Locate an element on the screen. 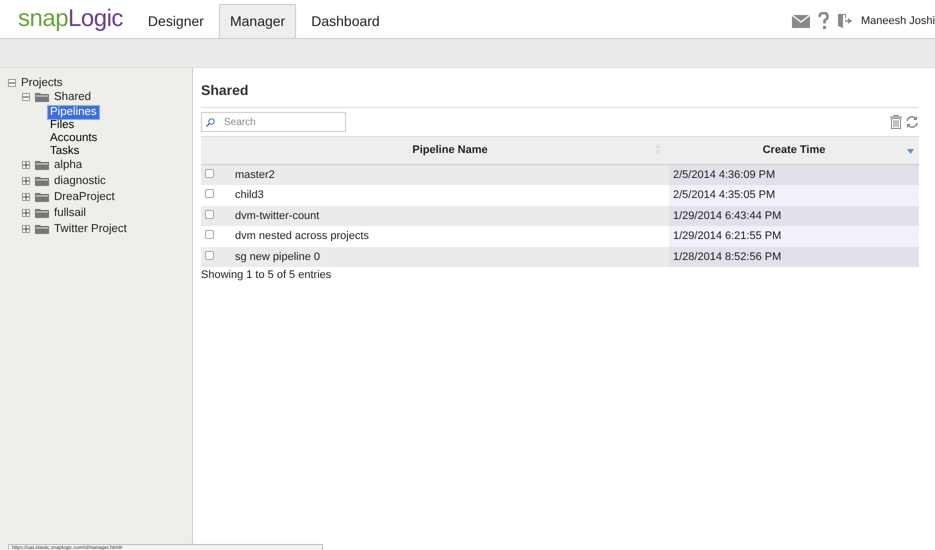 The image size is (935, 550). table-cell: dvm-twitter-count is located at coordinates (277, 216).